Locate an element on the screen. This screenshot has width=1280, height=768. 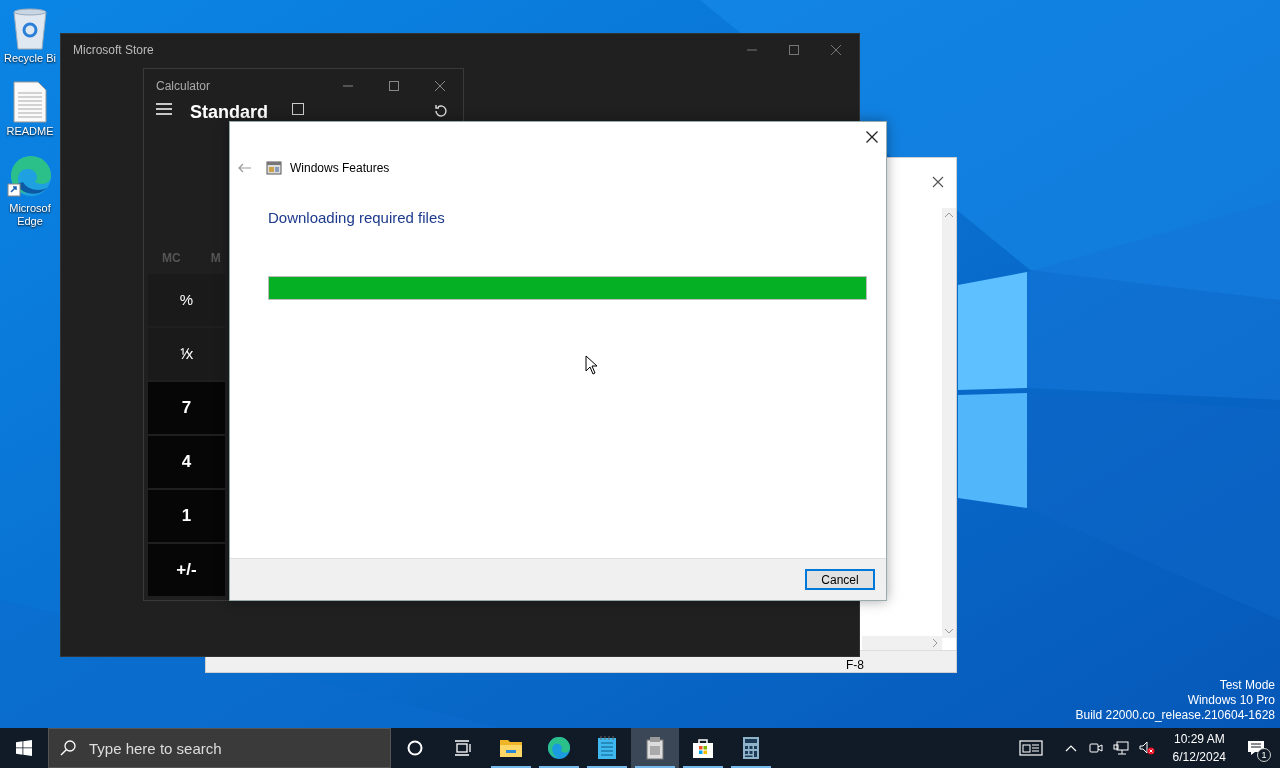
watermark-text: Build 22000.co_release.210604-1628 is located at coordinates (1175, 715).